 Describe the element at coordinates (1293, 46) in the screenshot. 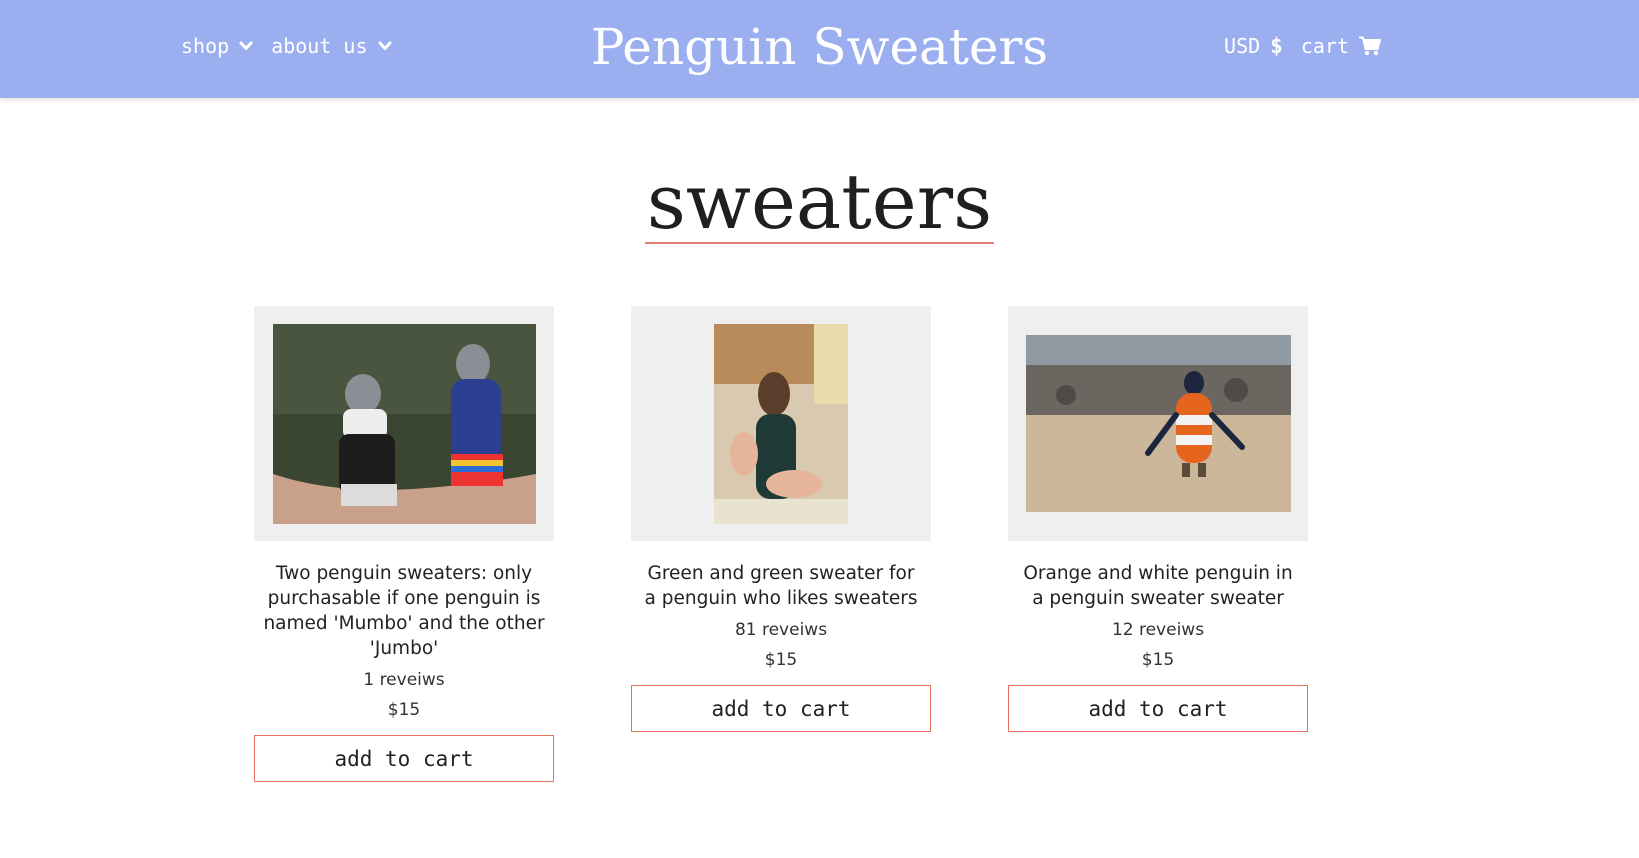

I see `nav-right: USD $ cart` at that location.